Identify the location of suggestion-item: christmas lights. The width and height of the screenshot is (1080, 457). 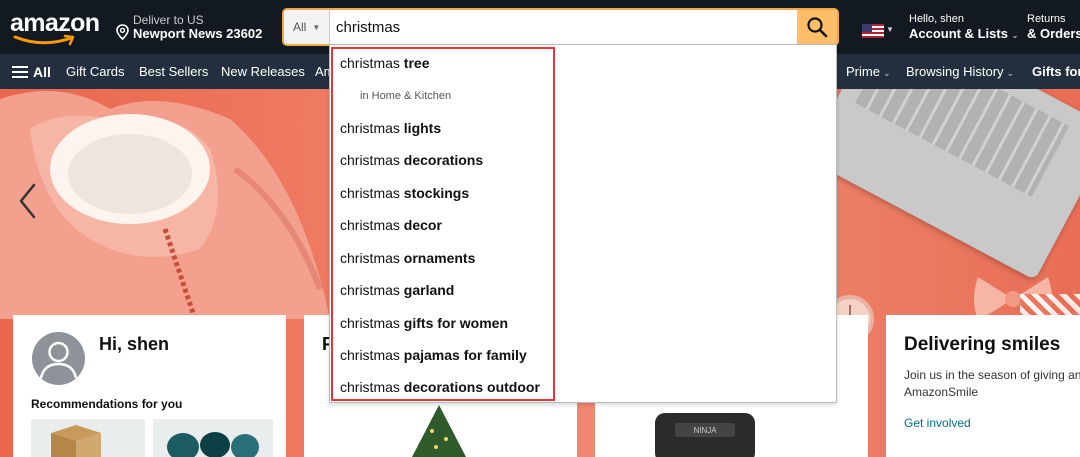
(390, 128).